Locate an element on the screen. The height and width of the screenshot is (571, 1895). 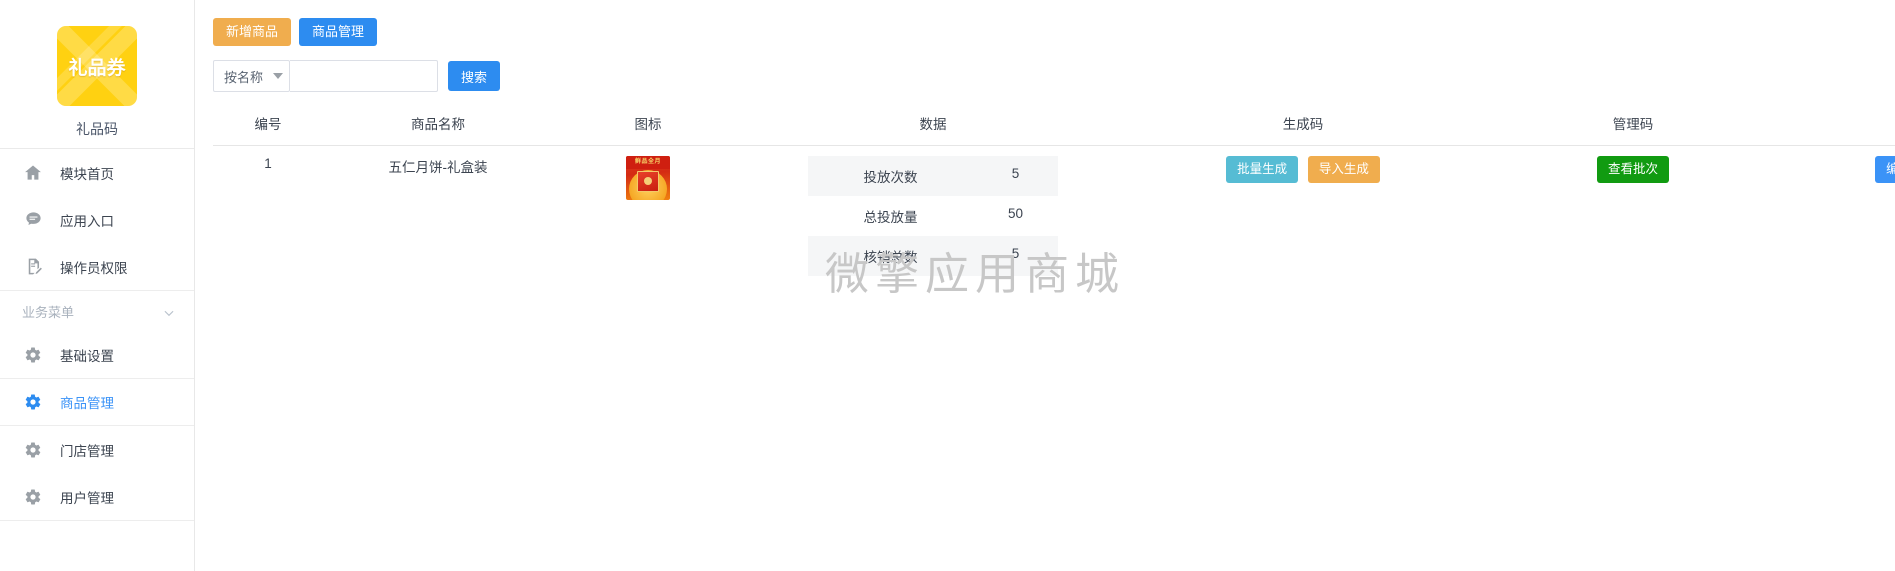
sidebar-item-label: 用户管理 is located at coordinates (87, 498).